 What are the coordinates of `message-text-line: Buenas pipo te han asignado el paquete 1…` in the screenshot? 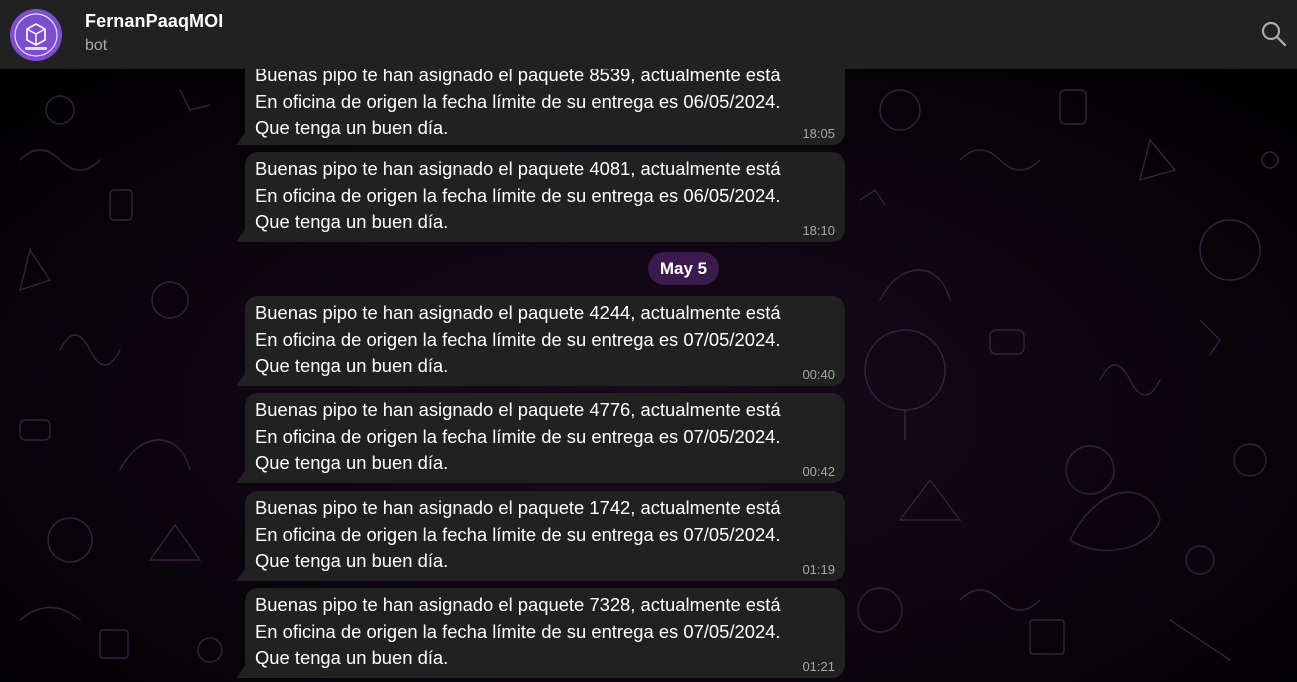 It's located at (518, 507).